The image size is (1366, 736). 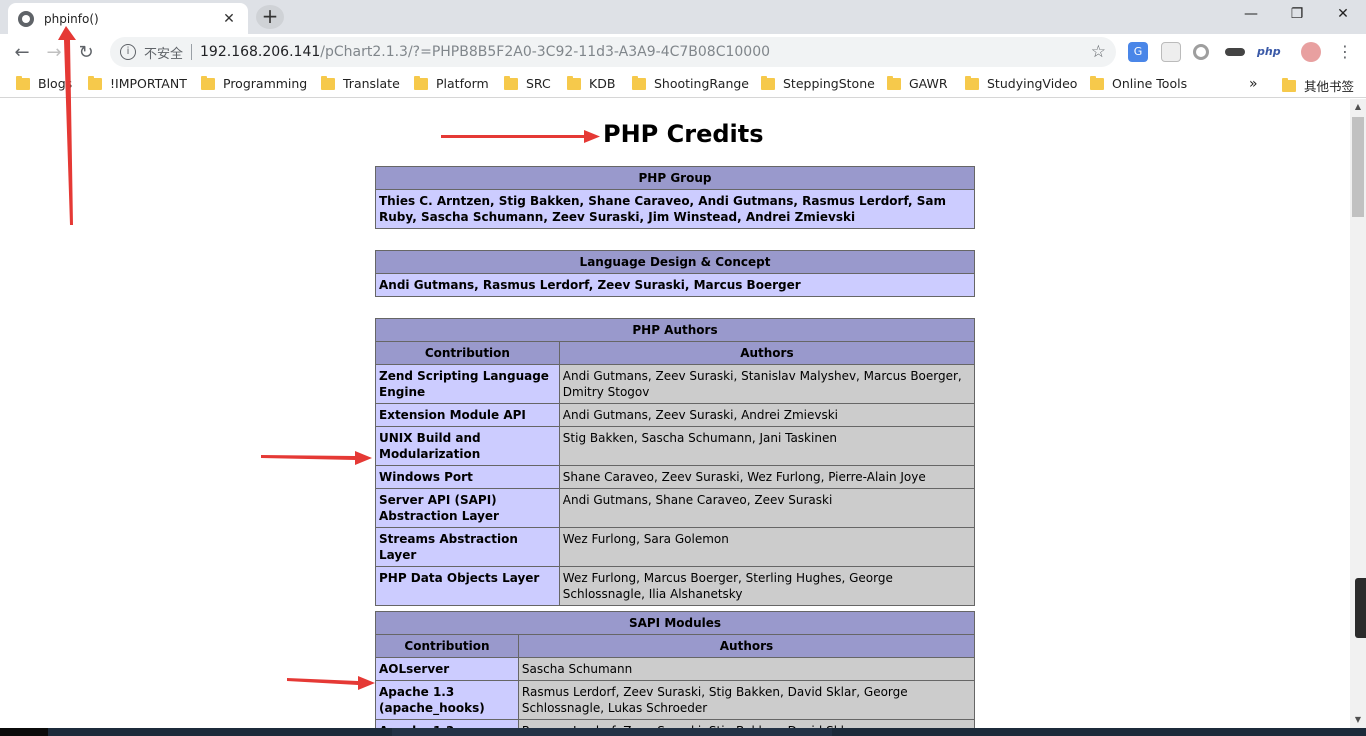 What do you see at coordinates (316, 458) in the screenshot?
I see `arrow-to-unix-build` at bounding box center [316, 458].